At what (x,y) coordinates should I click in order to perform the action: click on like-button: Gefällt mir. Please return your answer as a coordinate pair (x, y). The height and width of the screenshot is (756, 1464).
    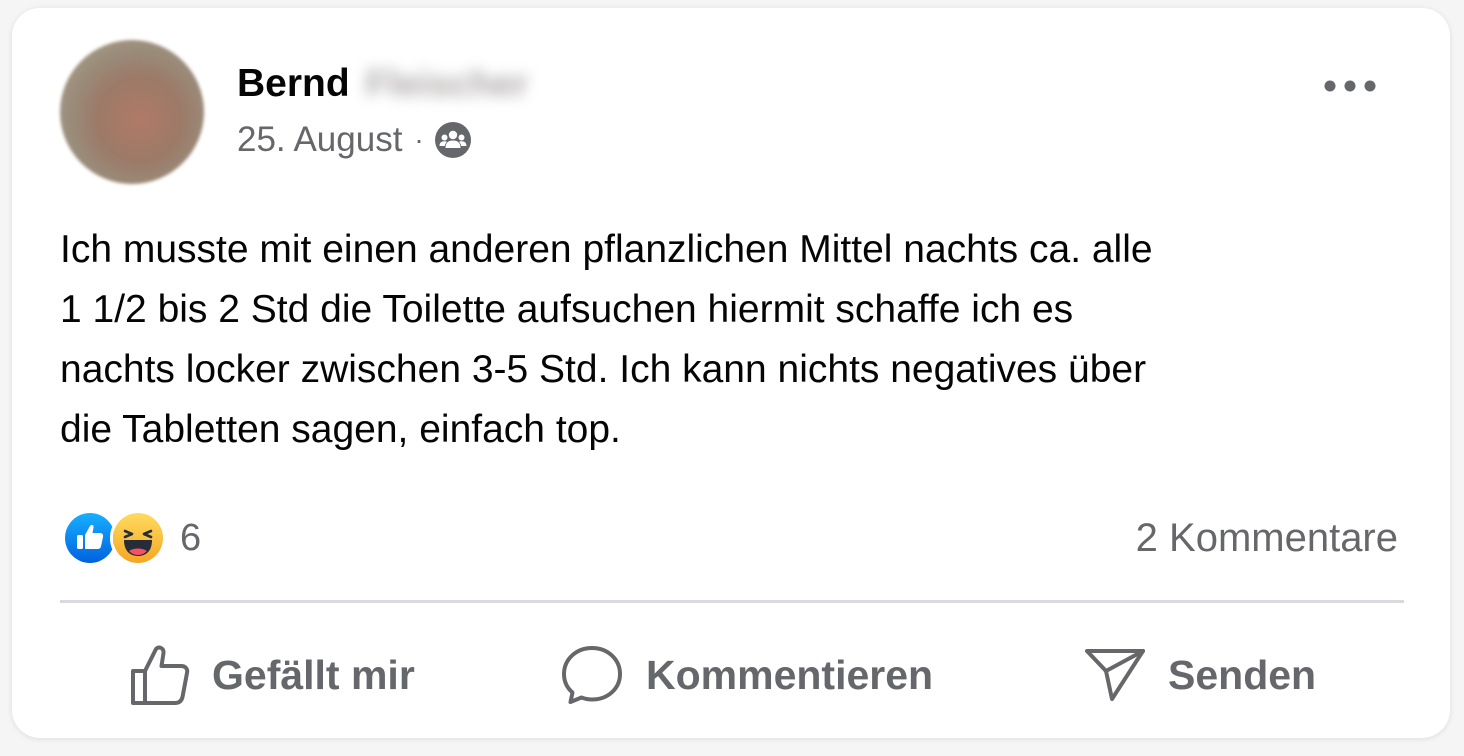
    Looking at the image, I should click on (272, 675).